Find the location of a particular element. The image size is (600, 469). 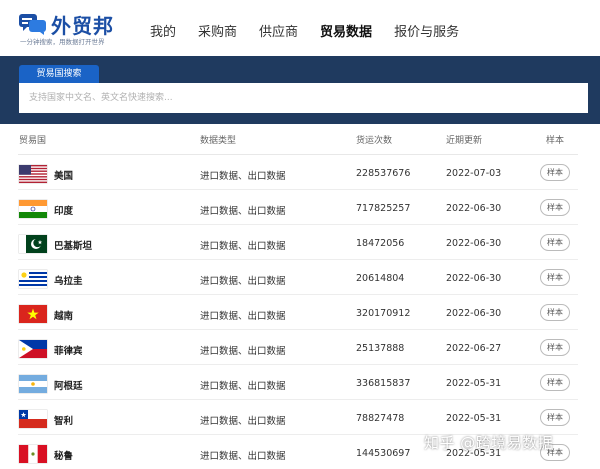

brand-logo: 外贸邦 一分钟搜索，用数据打开世界 is located at coordinates (73, 30).